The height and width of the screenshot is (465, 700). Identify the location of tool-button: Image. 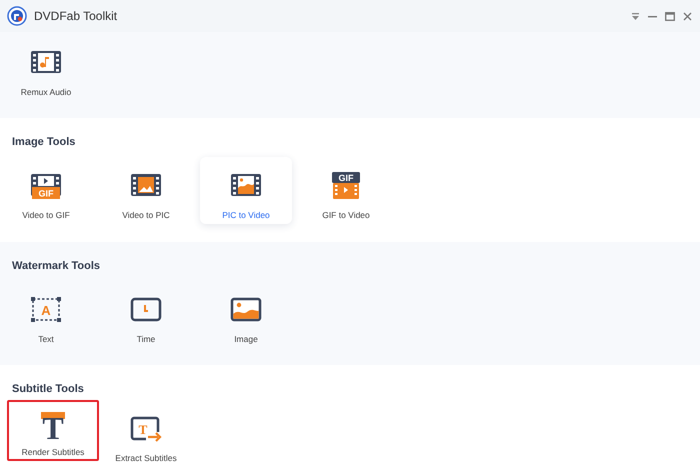
(246, 314).